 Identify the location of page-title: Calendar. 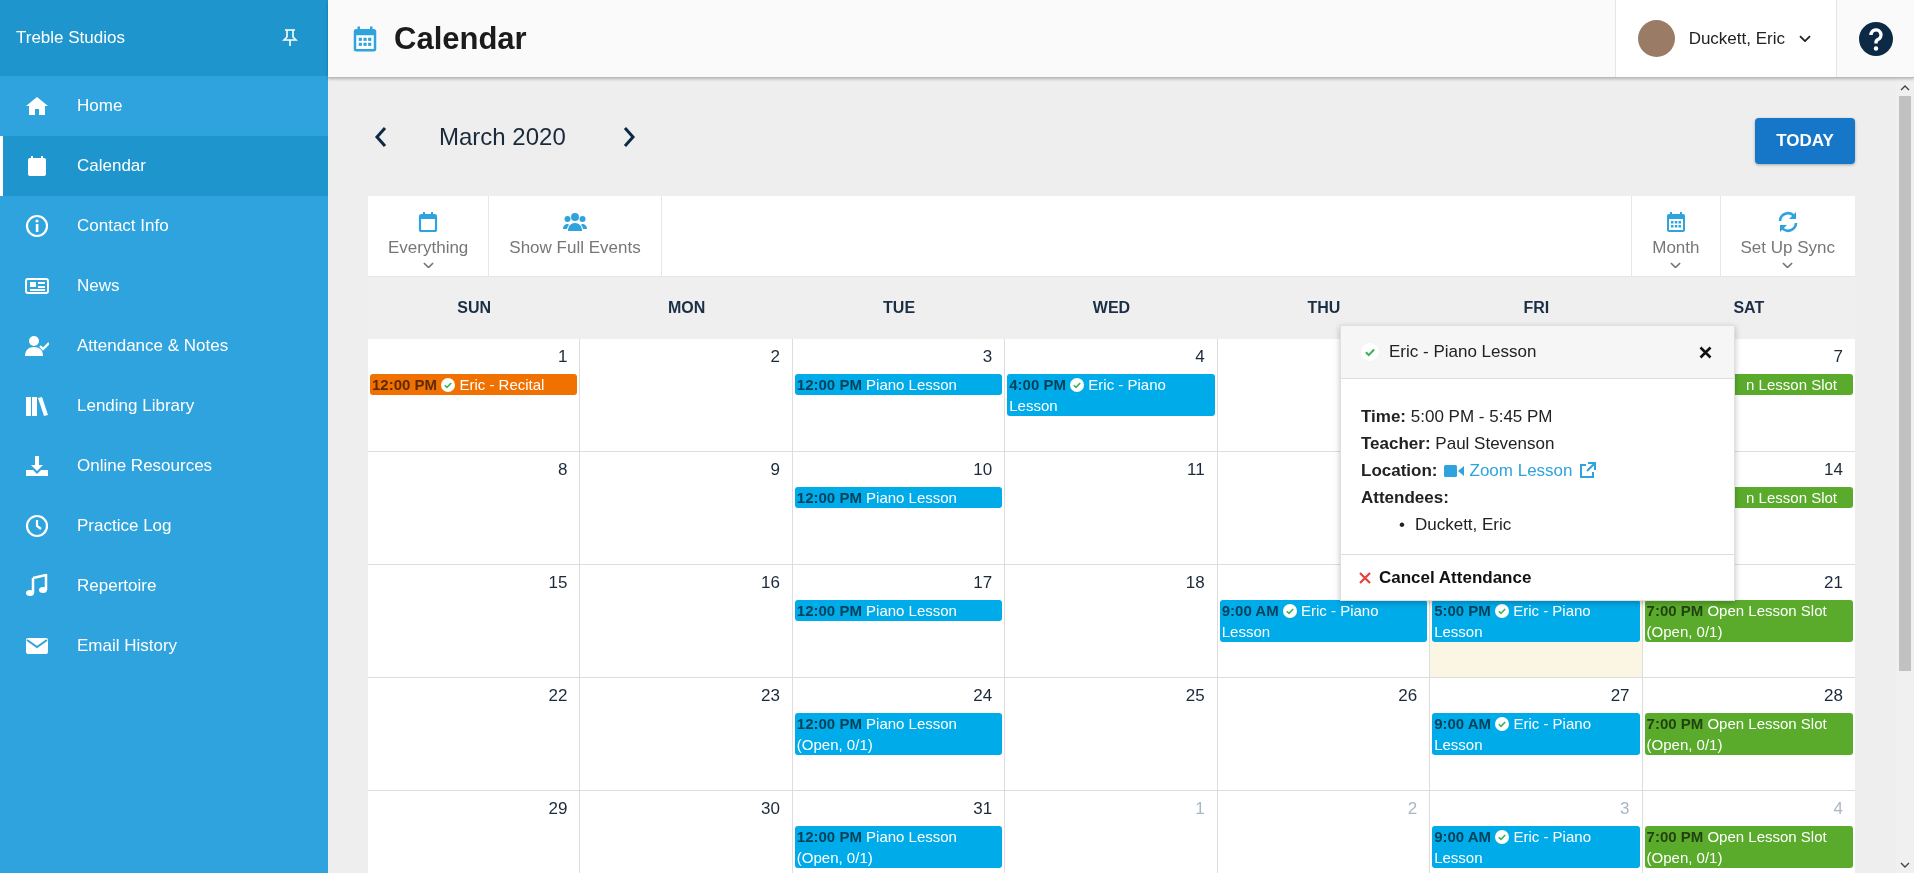
(460, 38).